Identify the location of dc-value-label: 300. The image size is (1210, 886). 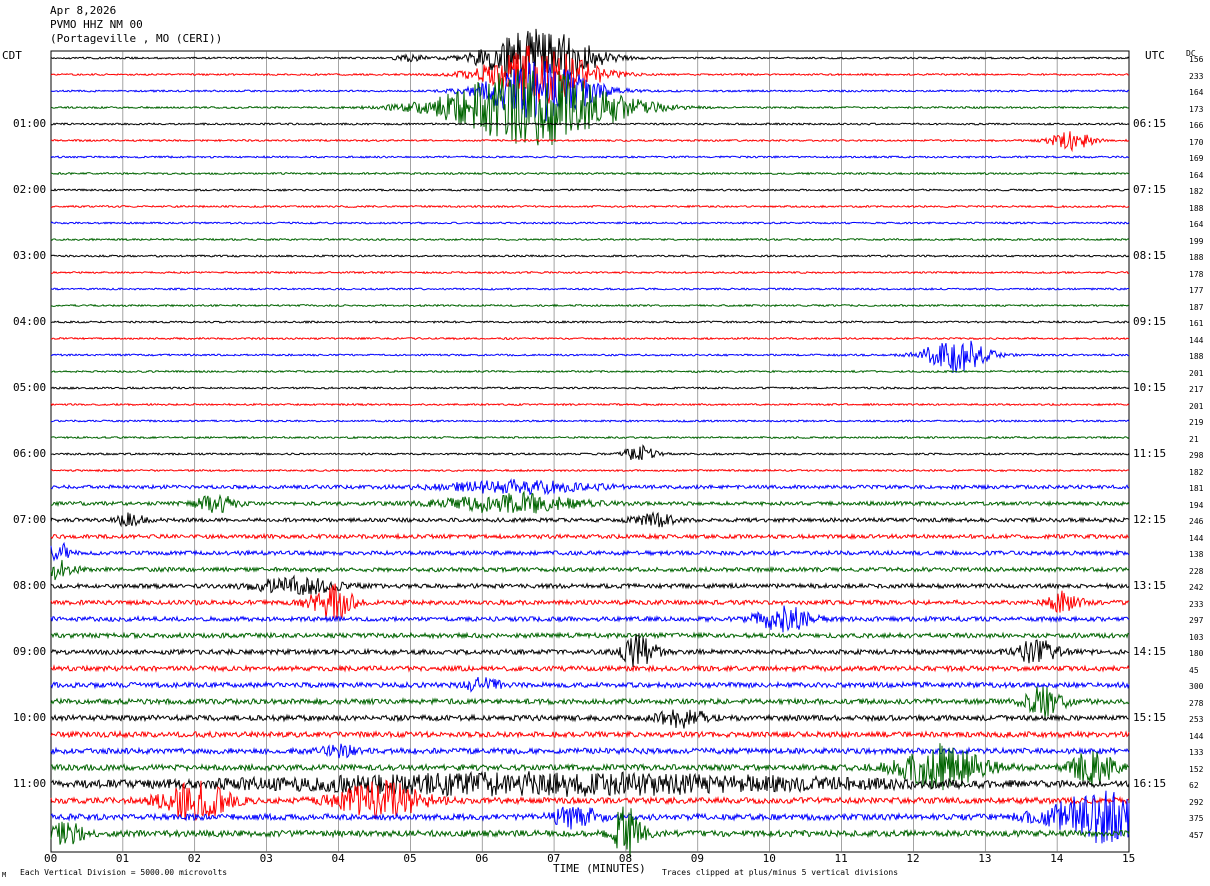
(1196, 686).